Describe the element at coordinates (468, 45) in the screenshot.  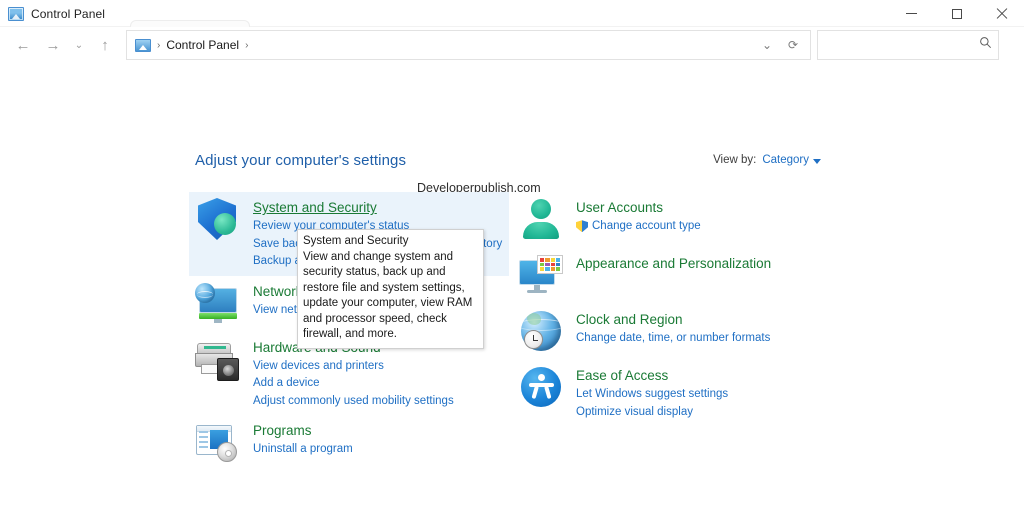
I see `address-bar: › Control Panel › ⌄ ⟳` at that location.